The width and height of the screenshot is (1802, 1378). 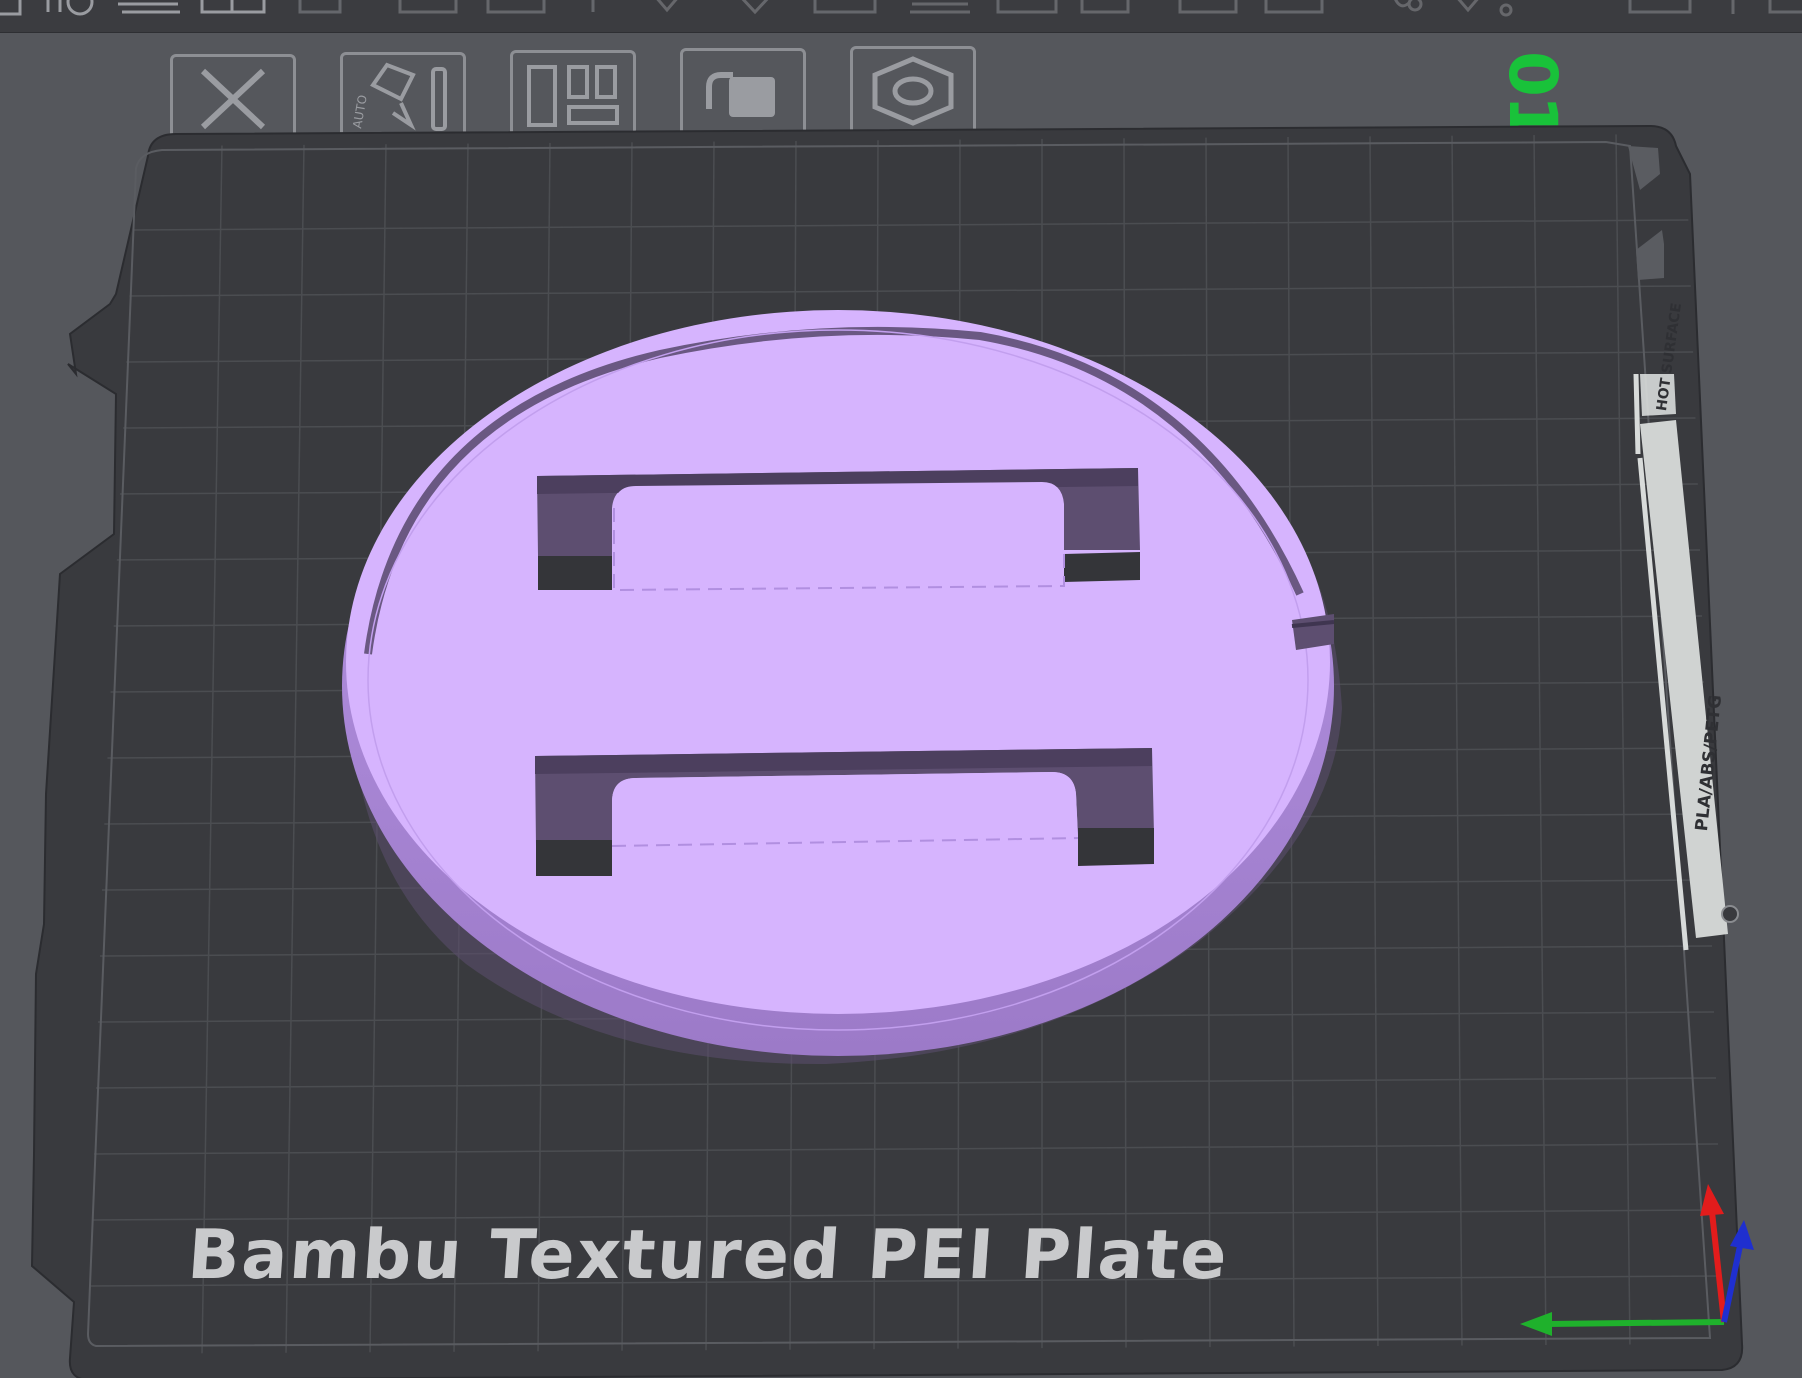 What do you see at coordinates (47, 8) in the screenshot?
I see `add-icon` at bounding box center [47, 8].